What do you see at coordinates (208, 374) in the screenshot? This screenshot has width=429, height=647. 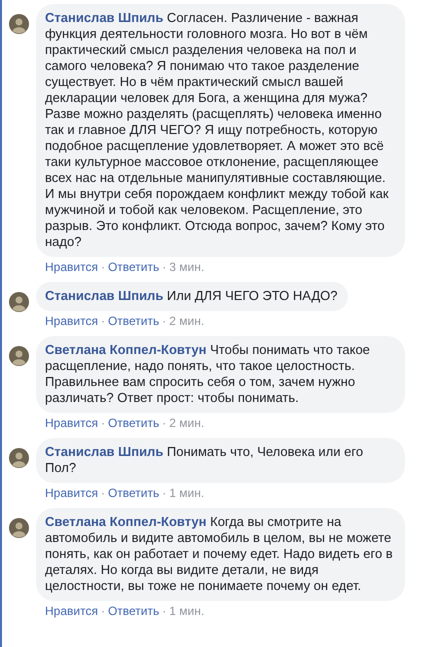 I see `comment-text: Светлана Коппел-Ковтун Чтобы понимать что такое расщепление, надо понять, что такое целостность. Правильнее вам спросить себя о том, зачем нужно различать? Ответ прост: чтобы понимать.` at bounding box center [208, 374].